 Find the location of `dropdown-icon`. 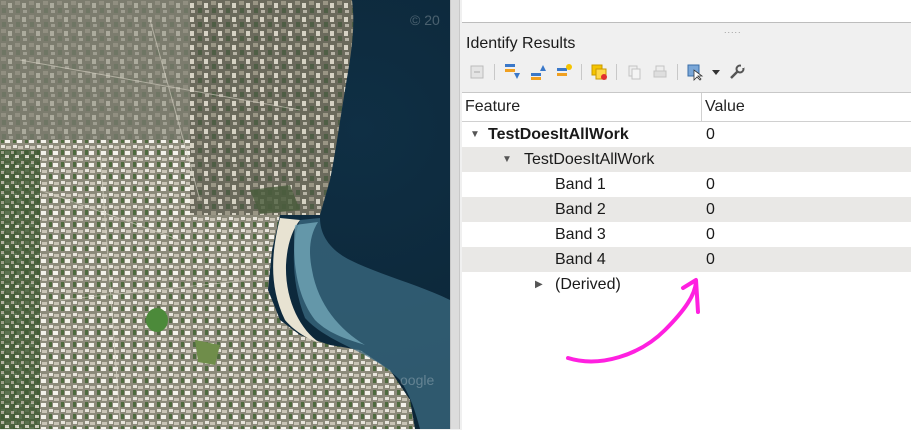

dropdown-icon is located at coordinates (716, 72).